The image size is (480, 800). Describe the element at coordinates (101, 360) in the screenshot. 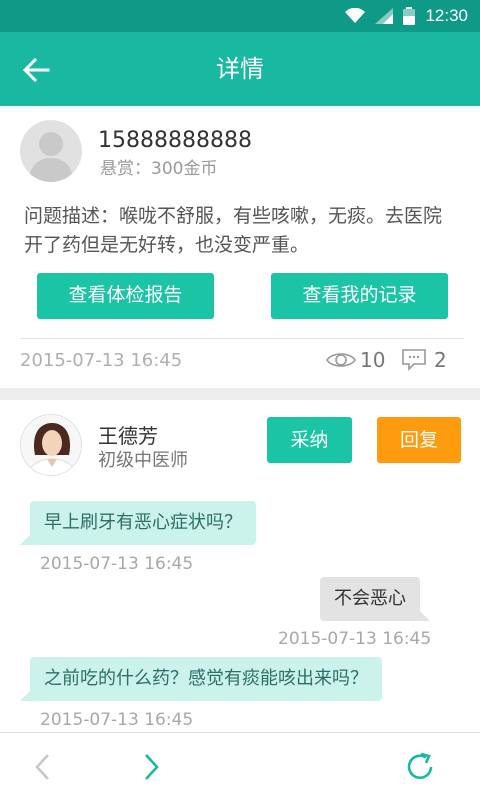

I see `question-time: 2015-07-13 16:45` at that location.